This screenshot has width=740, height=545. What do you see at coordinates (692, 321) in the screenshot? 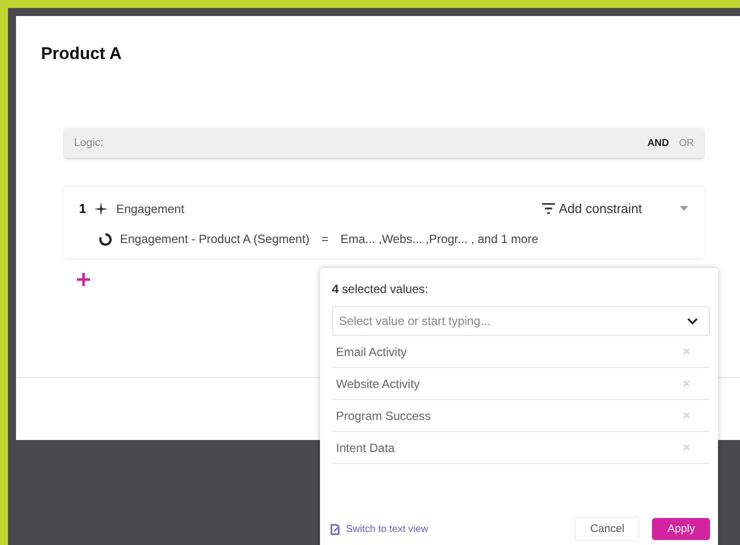
I see `chevron-down-icon` at bounding box center [692, 321].